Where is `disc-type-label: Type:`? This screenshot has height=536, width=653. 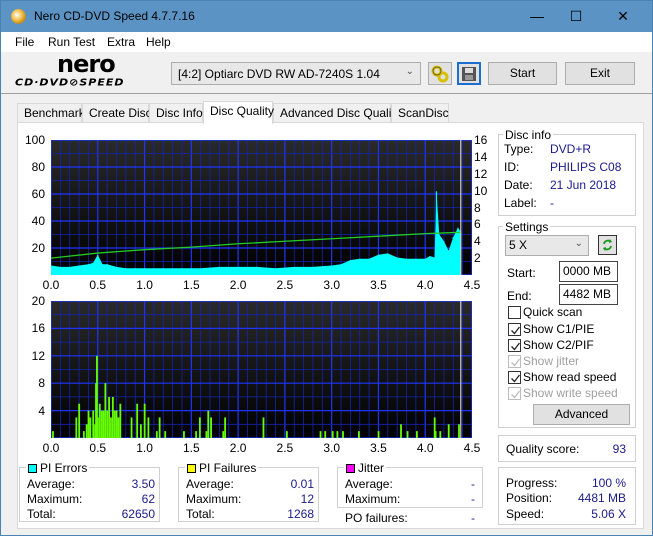 disc-type-label: Type: is located at coordinates (519, 149).